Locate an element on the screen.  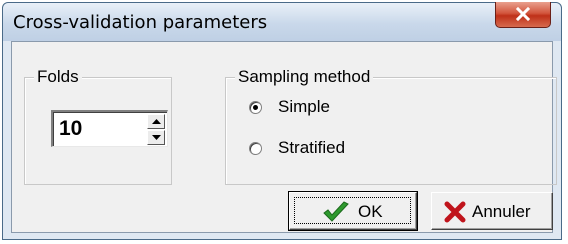
spinner-buttons is located at coordinates (156, 129).